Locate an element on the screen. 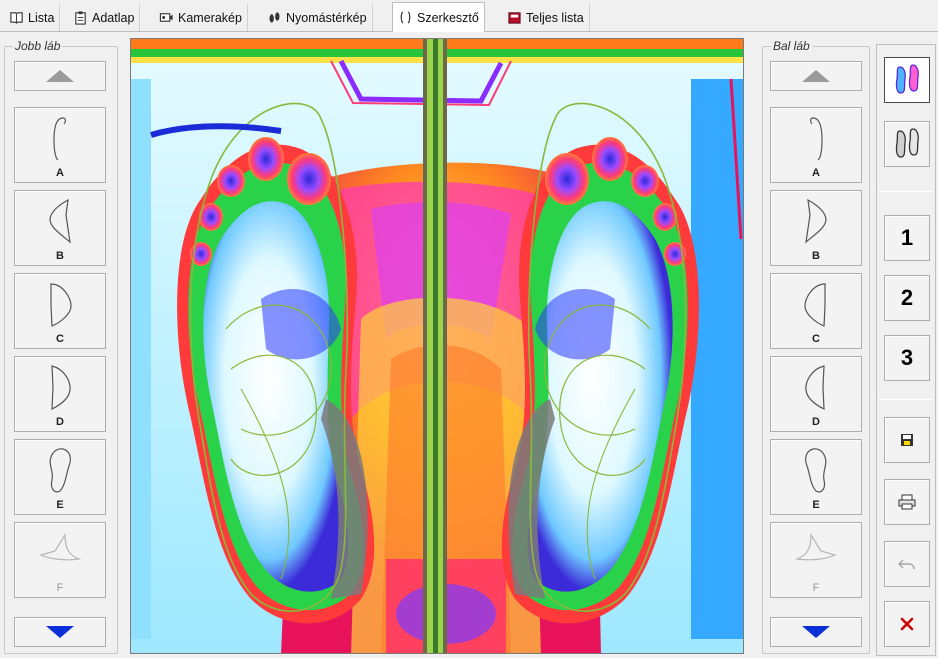 The height and width of the screenshot is (658, 938). right-foot-title: Jobb láb is located at coordinates (38, 46).